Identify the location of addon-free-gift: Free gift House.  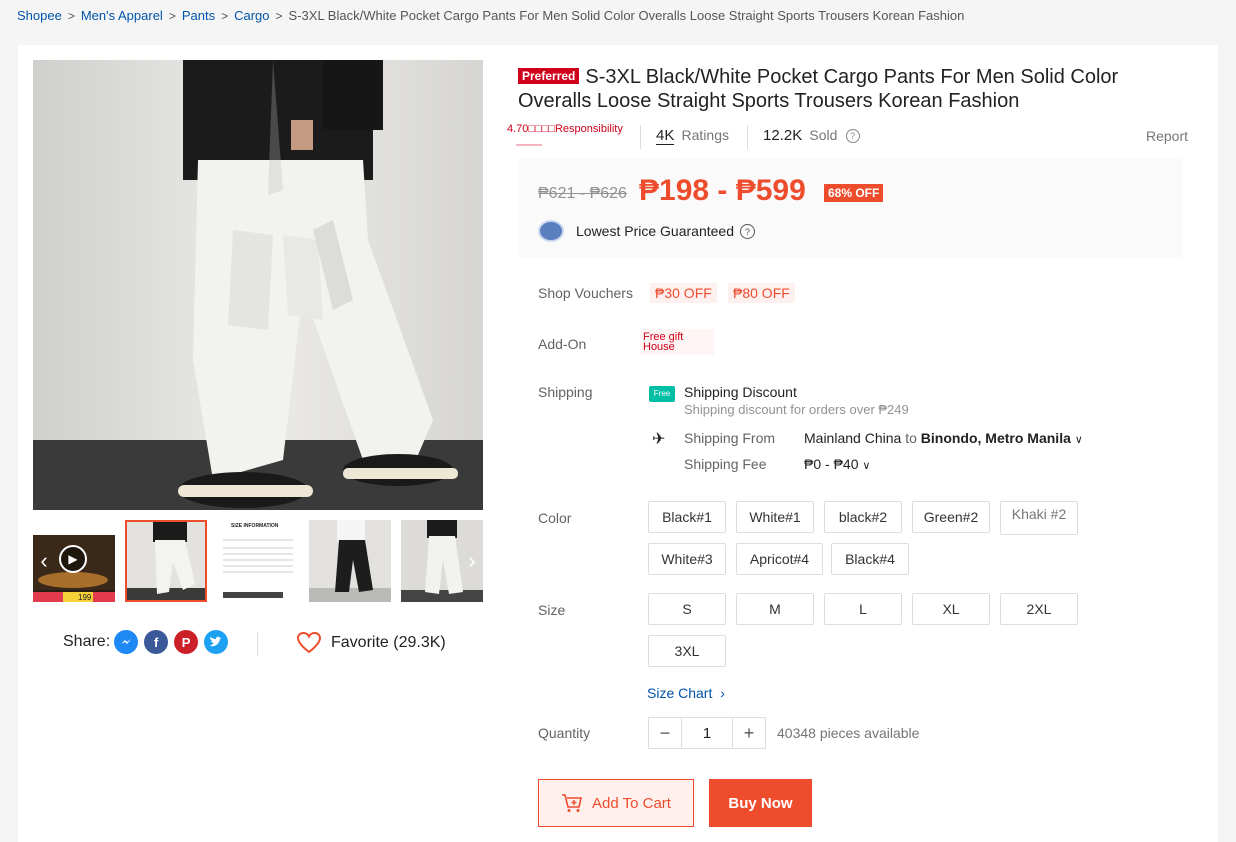
(677, 342).